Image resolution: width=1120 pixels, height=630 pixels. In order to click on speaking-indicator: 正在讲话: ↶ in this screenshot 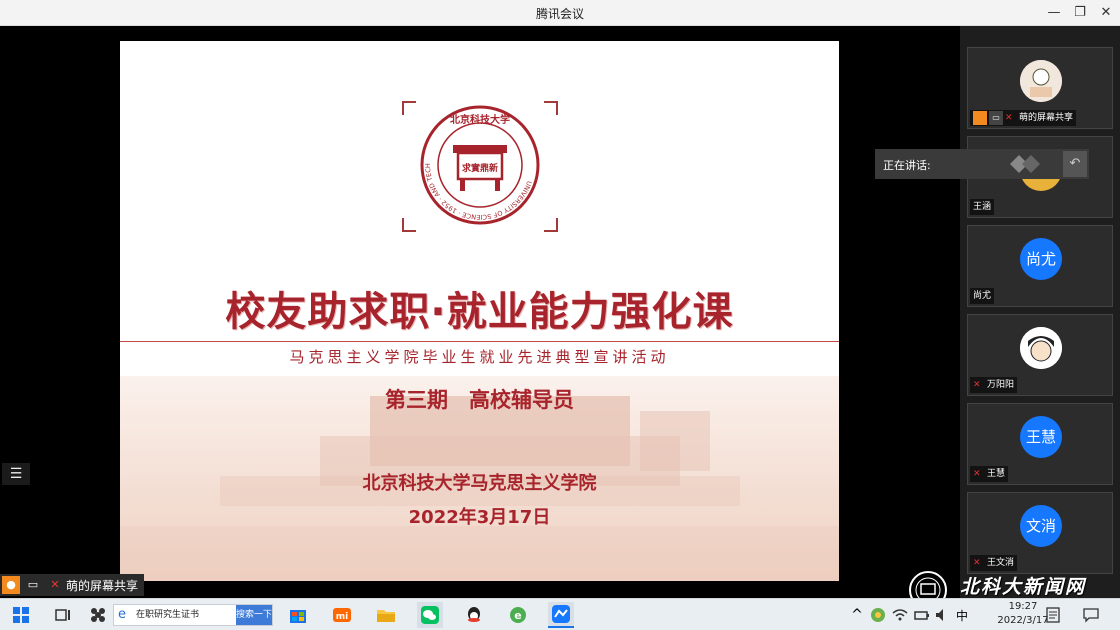, I will do `click(982, 164)`.